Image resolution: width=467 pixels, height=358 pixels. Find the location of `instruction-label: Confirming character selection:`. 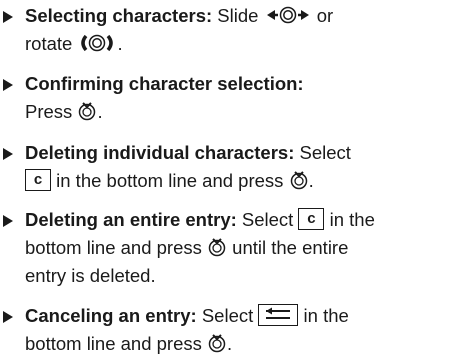

instruction-label: Confirming character selection: is located at coordinates (164, 83).